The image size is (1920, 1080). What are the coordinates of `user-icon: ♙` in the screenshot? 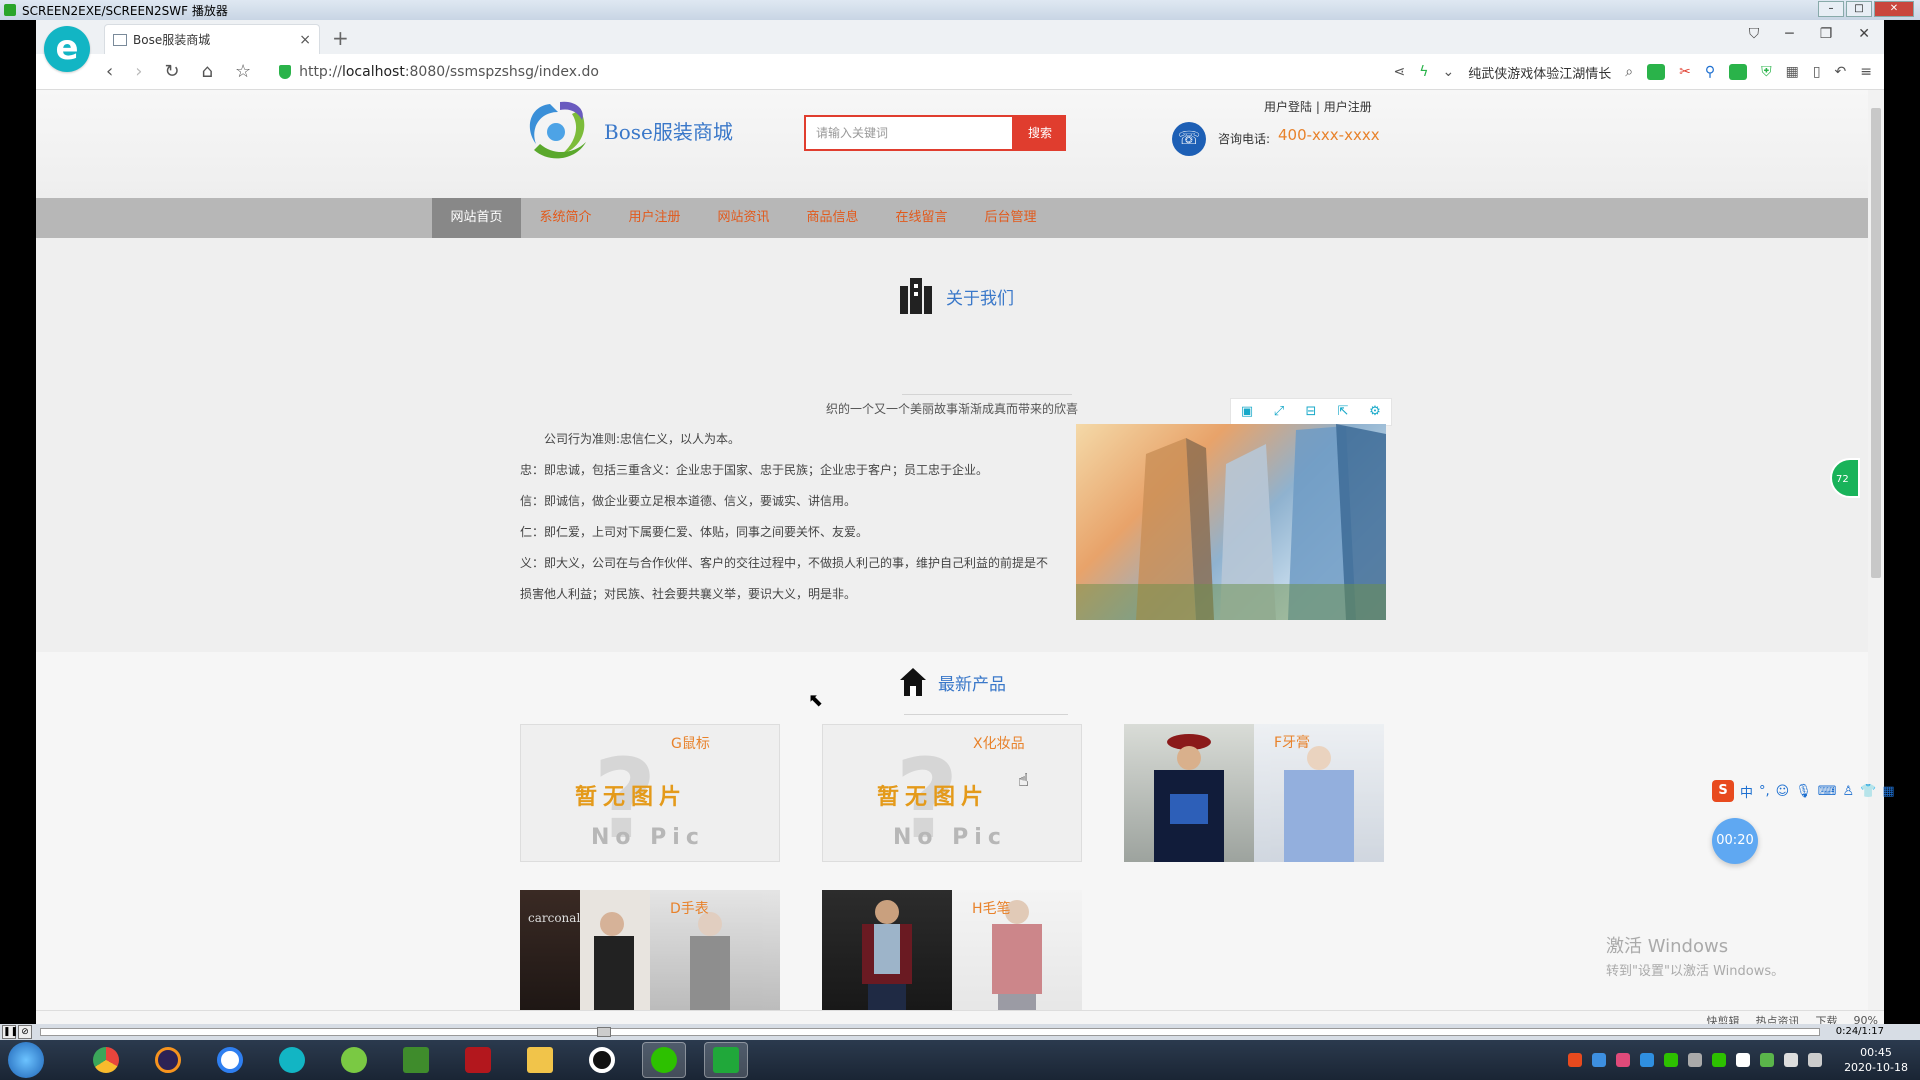 It's located at (1849, 791).